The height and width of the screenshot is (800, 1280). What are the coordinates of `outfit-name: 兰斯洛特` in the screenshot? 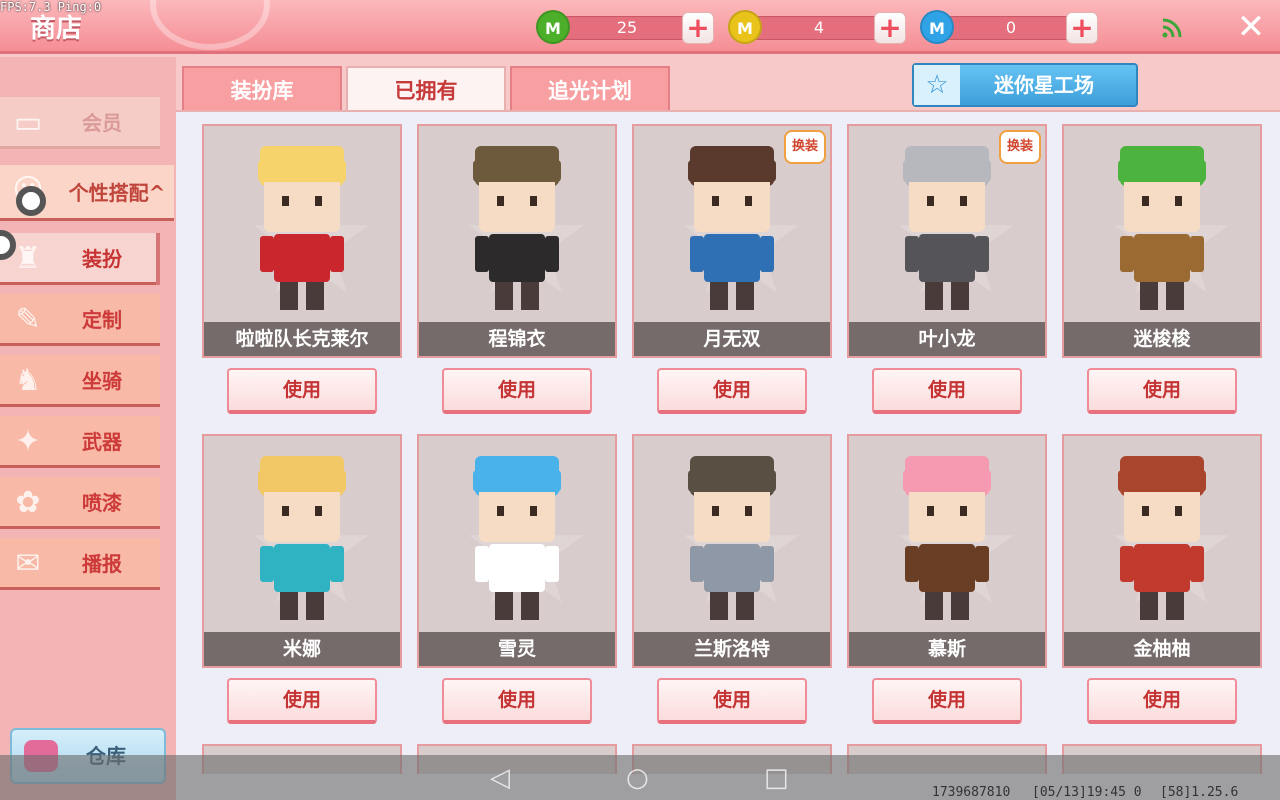 It's located at (732, 649).